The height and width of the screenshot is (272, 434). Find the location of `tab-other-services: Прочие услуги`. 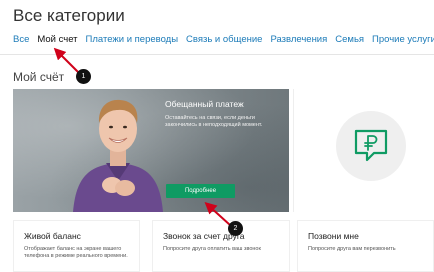

tab-other-services: Прочие услуги is located at coordinates (403, 43).